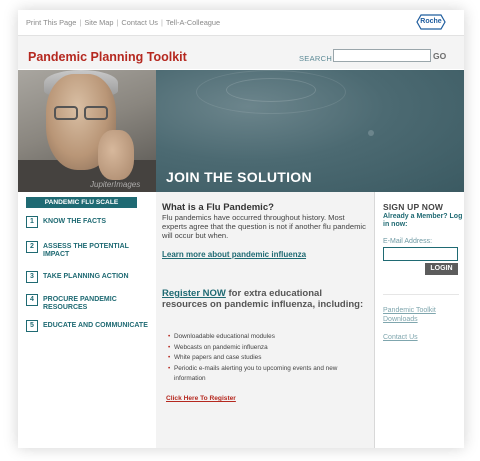 Image resolution: width=480 pixels, height=461 pixels. Describe the element at coordinates (32, 300) in the screenshot. I see `step-number: 4` at that location.